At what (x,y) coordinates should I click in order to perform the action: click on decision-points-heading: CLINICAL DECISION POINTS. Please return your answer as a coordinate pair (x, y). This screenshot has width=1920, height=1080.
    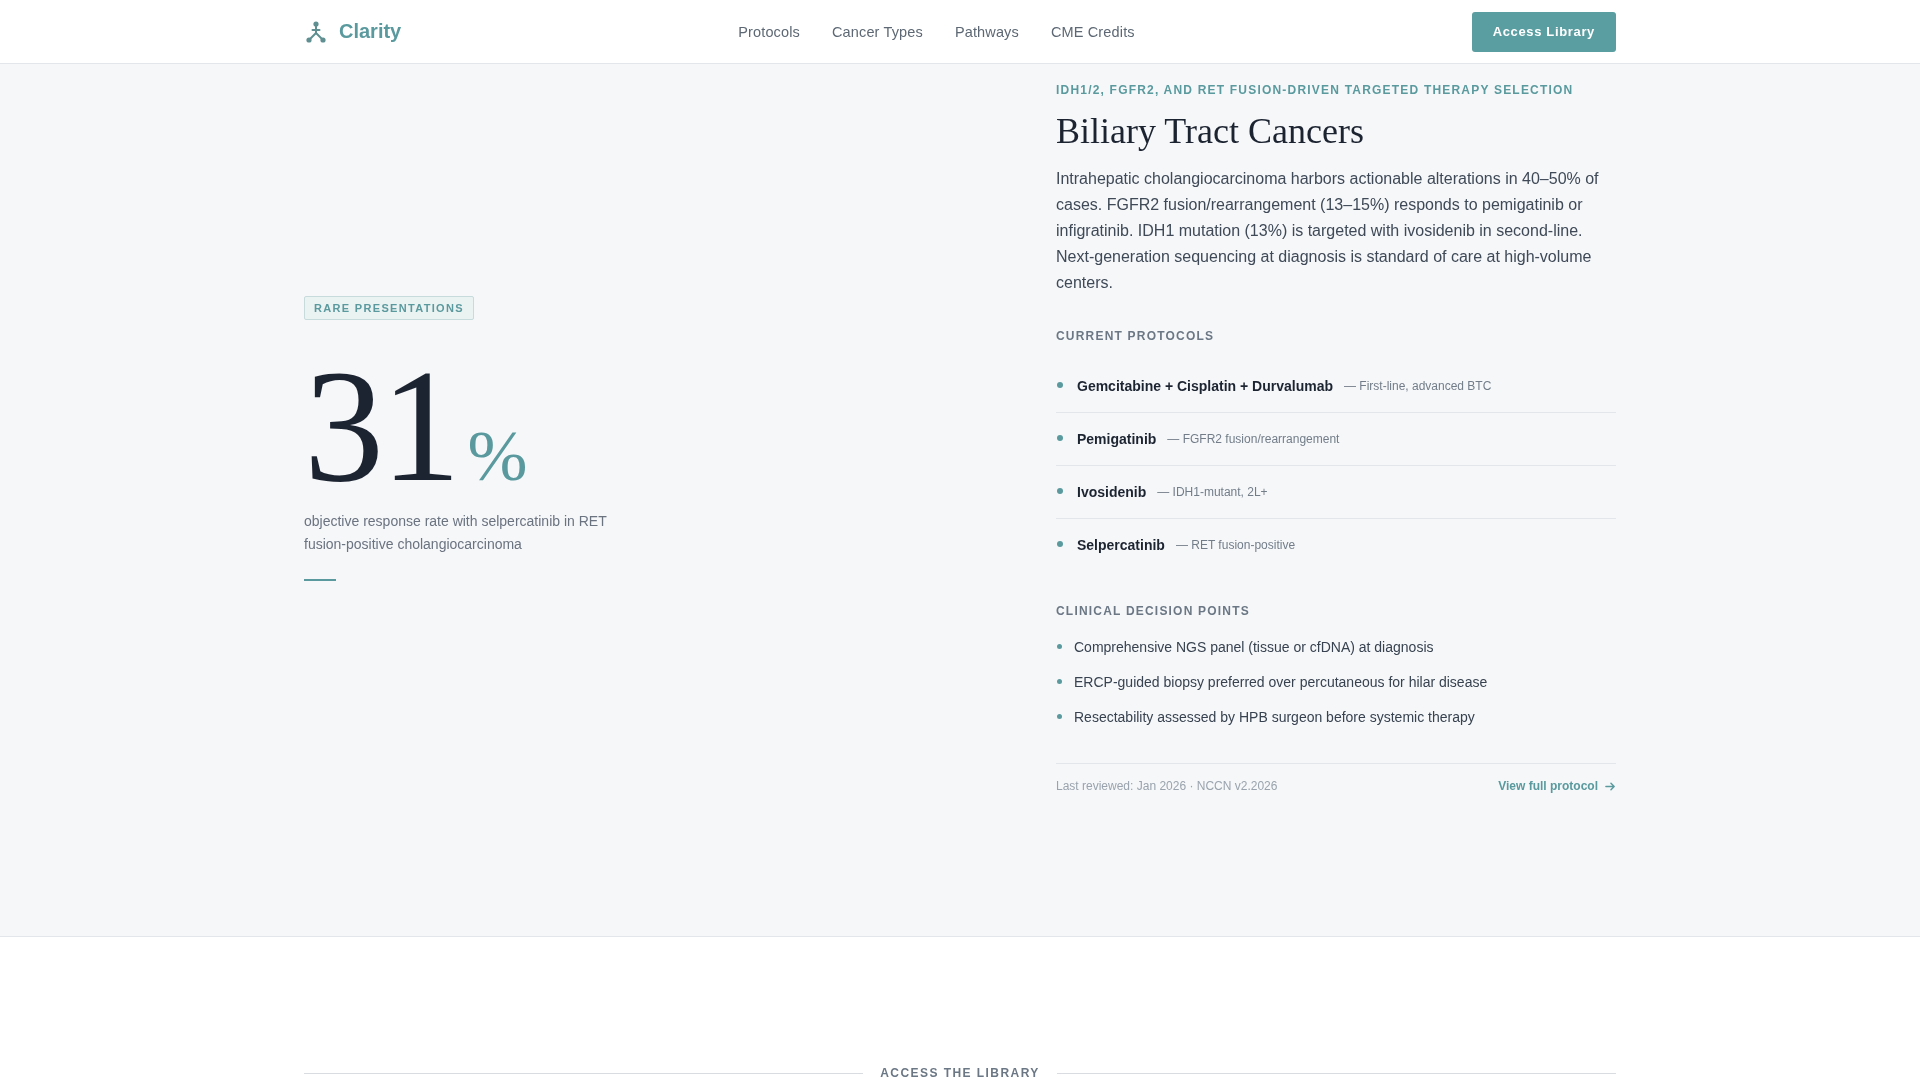
    Looking at the image, I should click on (1153, 611).